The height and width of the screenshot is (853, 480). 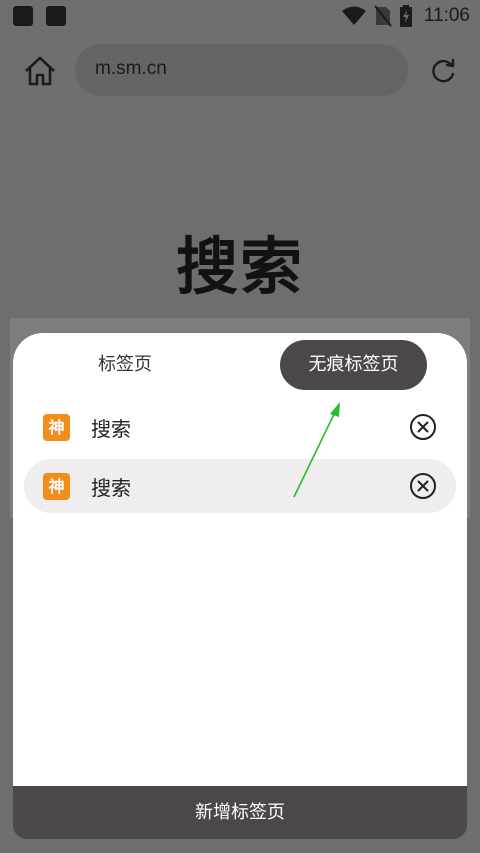 What do you see at coordinates (240, 16) in the screenshot?
I see `status-bar: 11:06` at bounding box center [240, 16].